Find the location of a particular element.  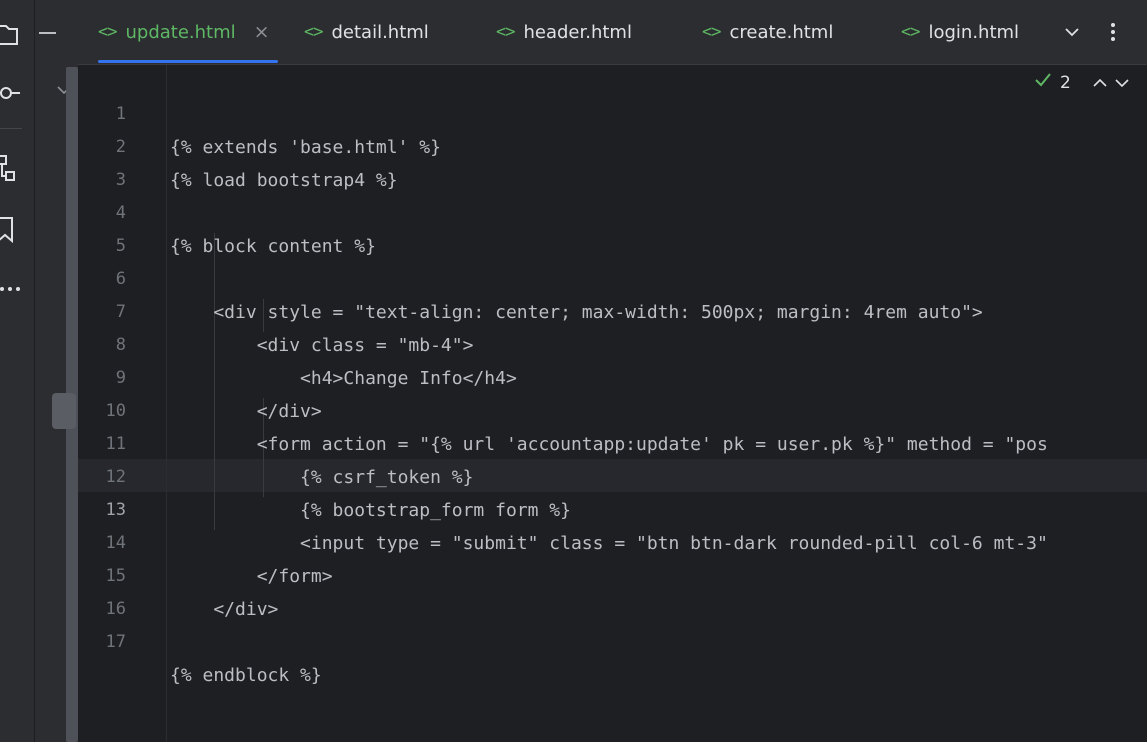

more-icon is located at coordinates (13, 289).